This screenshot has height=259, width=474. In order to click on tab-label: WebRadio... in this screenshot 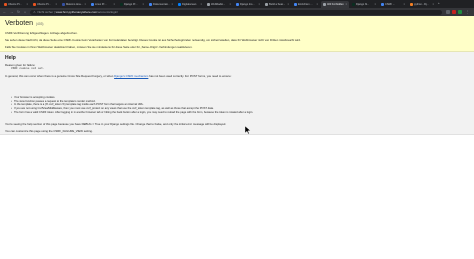, I will do `click(218, 4)`.